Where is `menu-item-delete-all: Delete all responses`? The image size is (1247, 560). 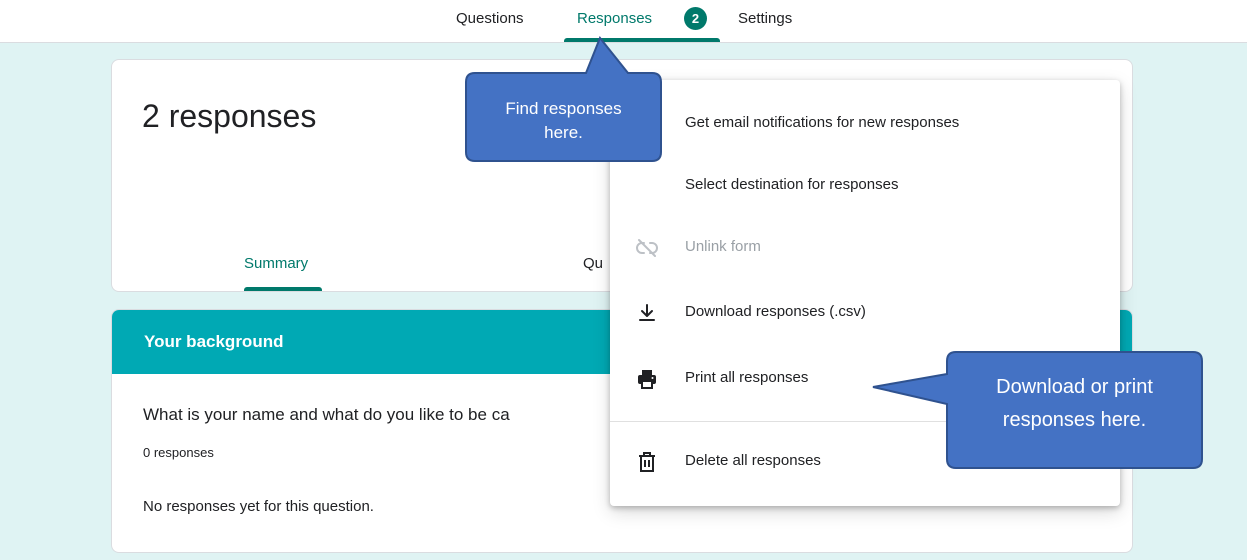 menu-item-delete-all: Delete all responses is located at coordinates (865, 462).